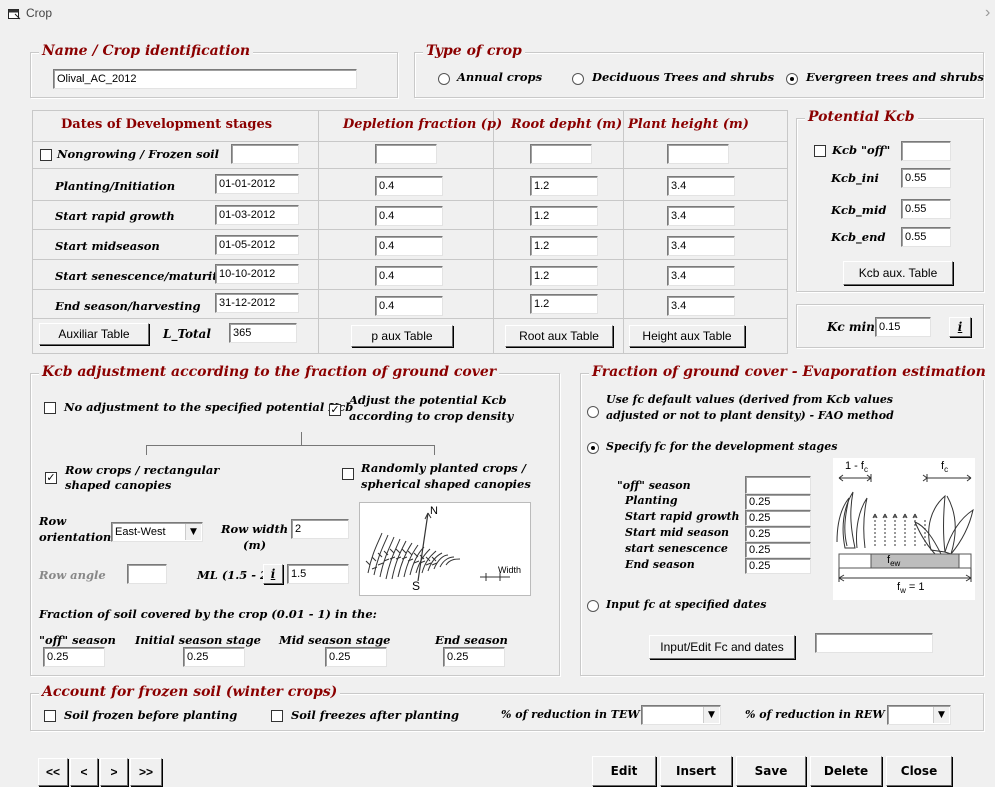 The height and width of the screenshot is (787, 995). What do you see at coordinates (402, 336) in the screenshot?
I see `p-aux-table-button: p aux Table` at bounding box center [402, 336].